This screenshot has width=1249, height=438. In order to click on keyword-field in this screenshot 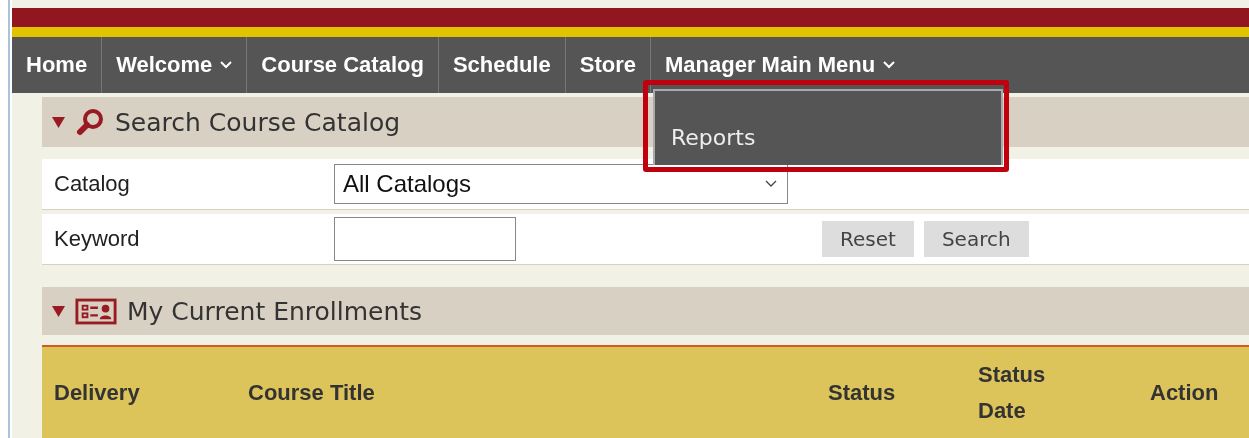, I will do `click(425, 239)`.